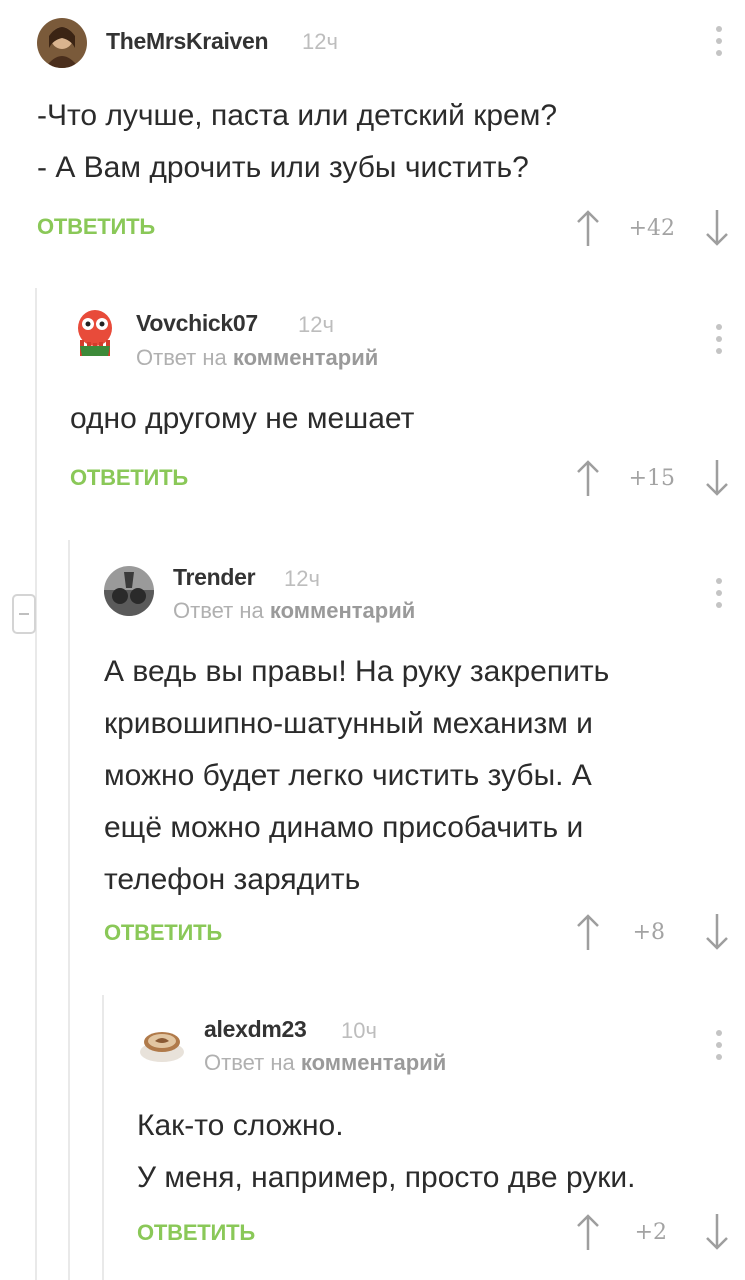 The height and width of the screenshot is (1280, 745). What do you see at coordinates (344, 827) in the screenshot?
I see `comment-line: ещё можно динамо присобачить и` at bounding box center [344, 827].